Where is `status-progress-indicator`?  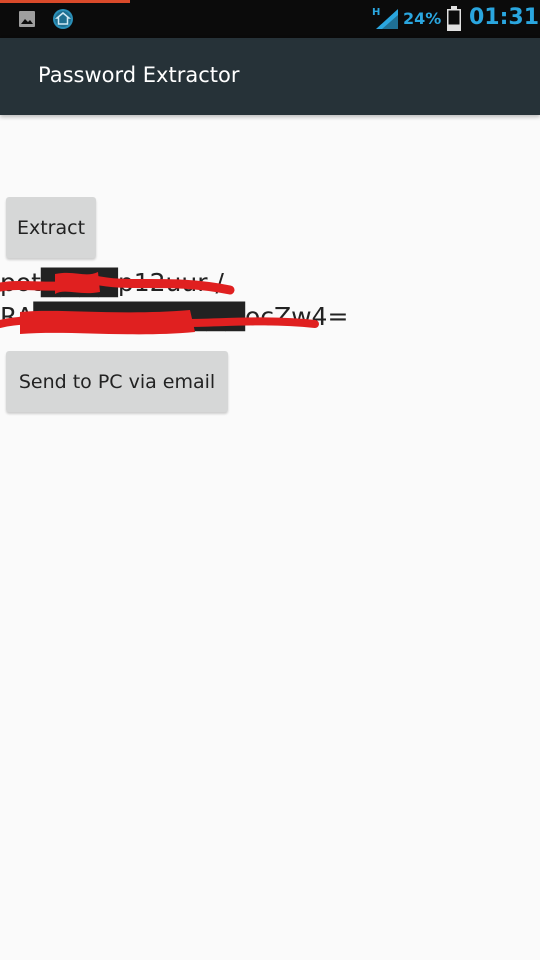
status-progress-indicator is located at coordinates (65, 1).